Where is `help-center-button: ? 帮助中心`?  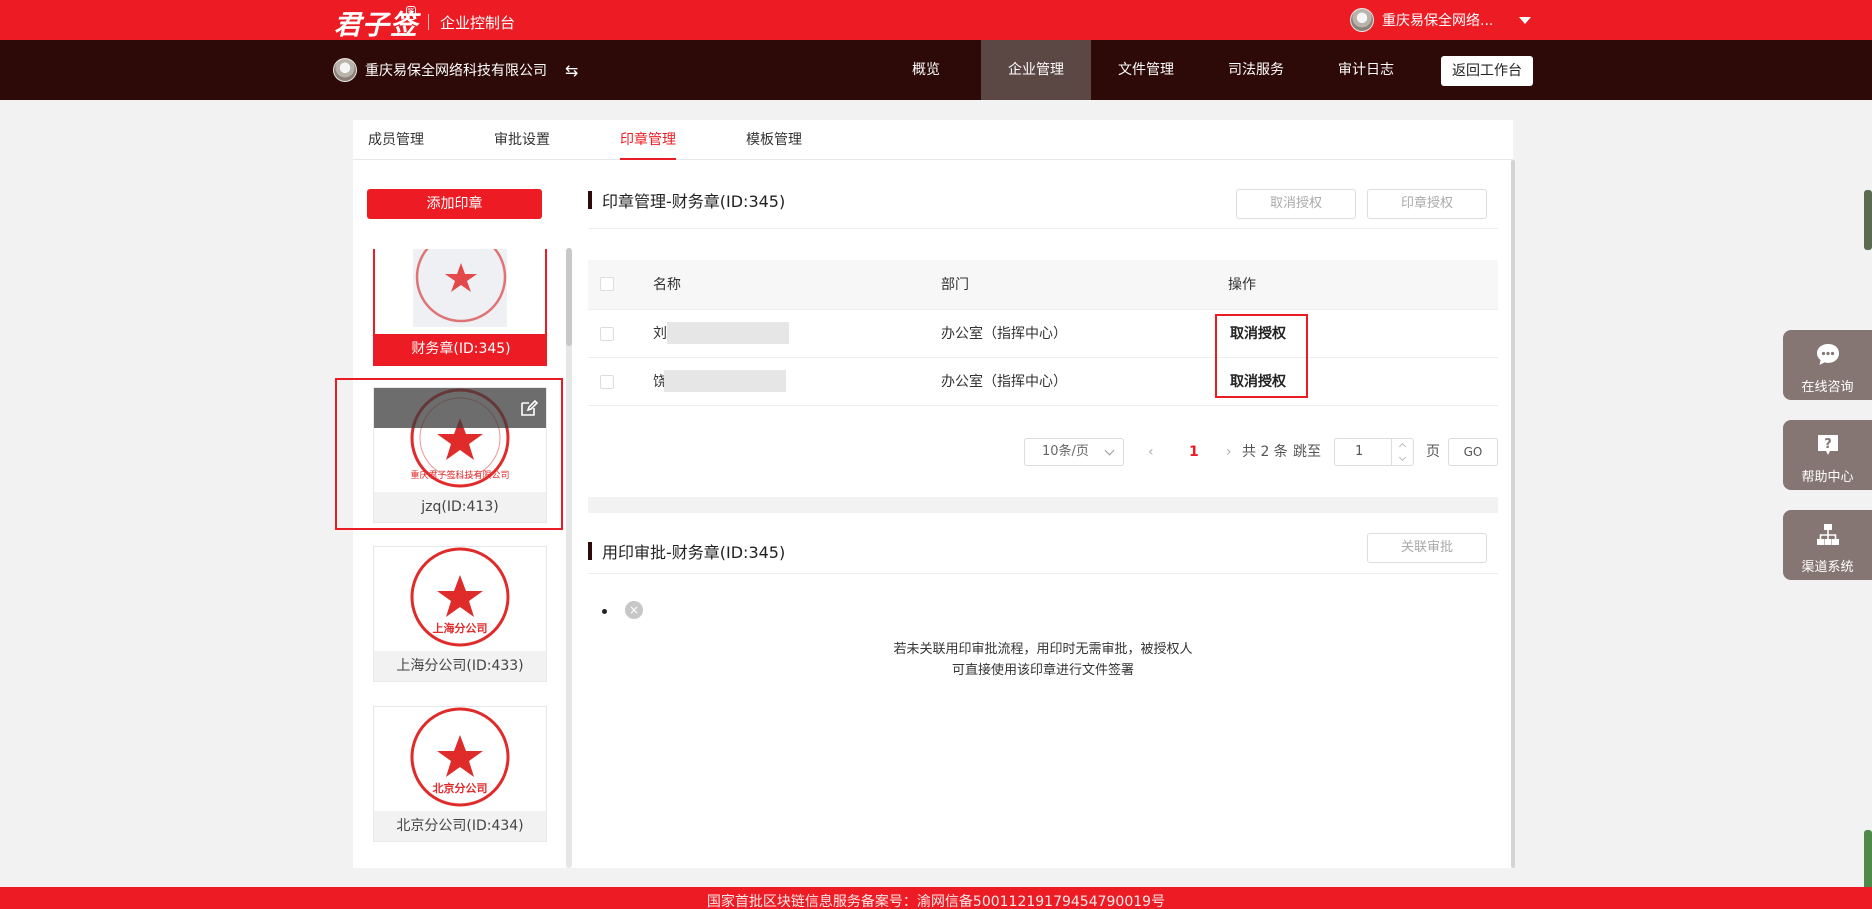 help-center-button: ? 帮助中心 is located at coordinates (1827, 455).